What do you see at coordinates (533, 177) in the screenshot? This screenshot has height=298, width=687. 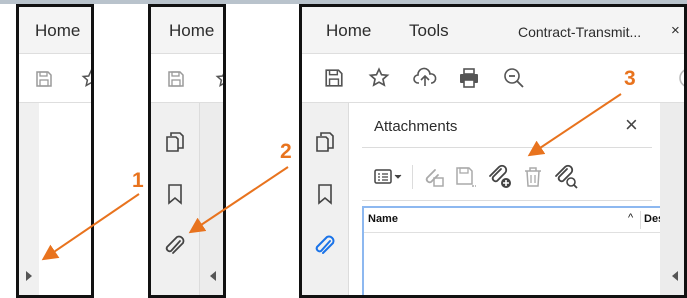 I see `delete-icon` at bounding box center [533, 177].